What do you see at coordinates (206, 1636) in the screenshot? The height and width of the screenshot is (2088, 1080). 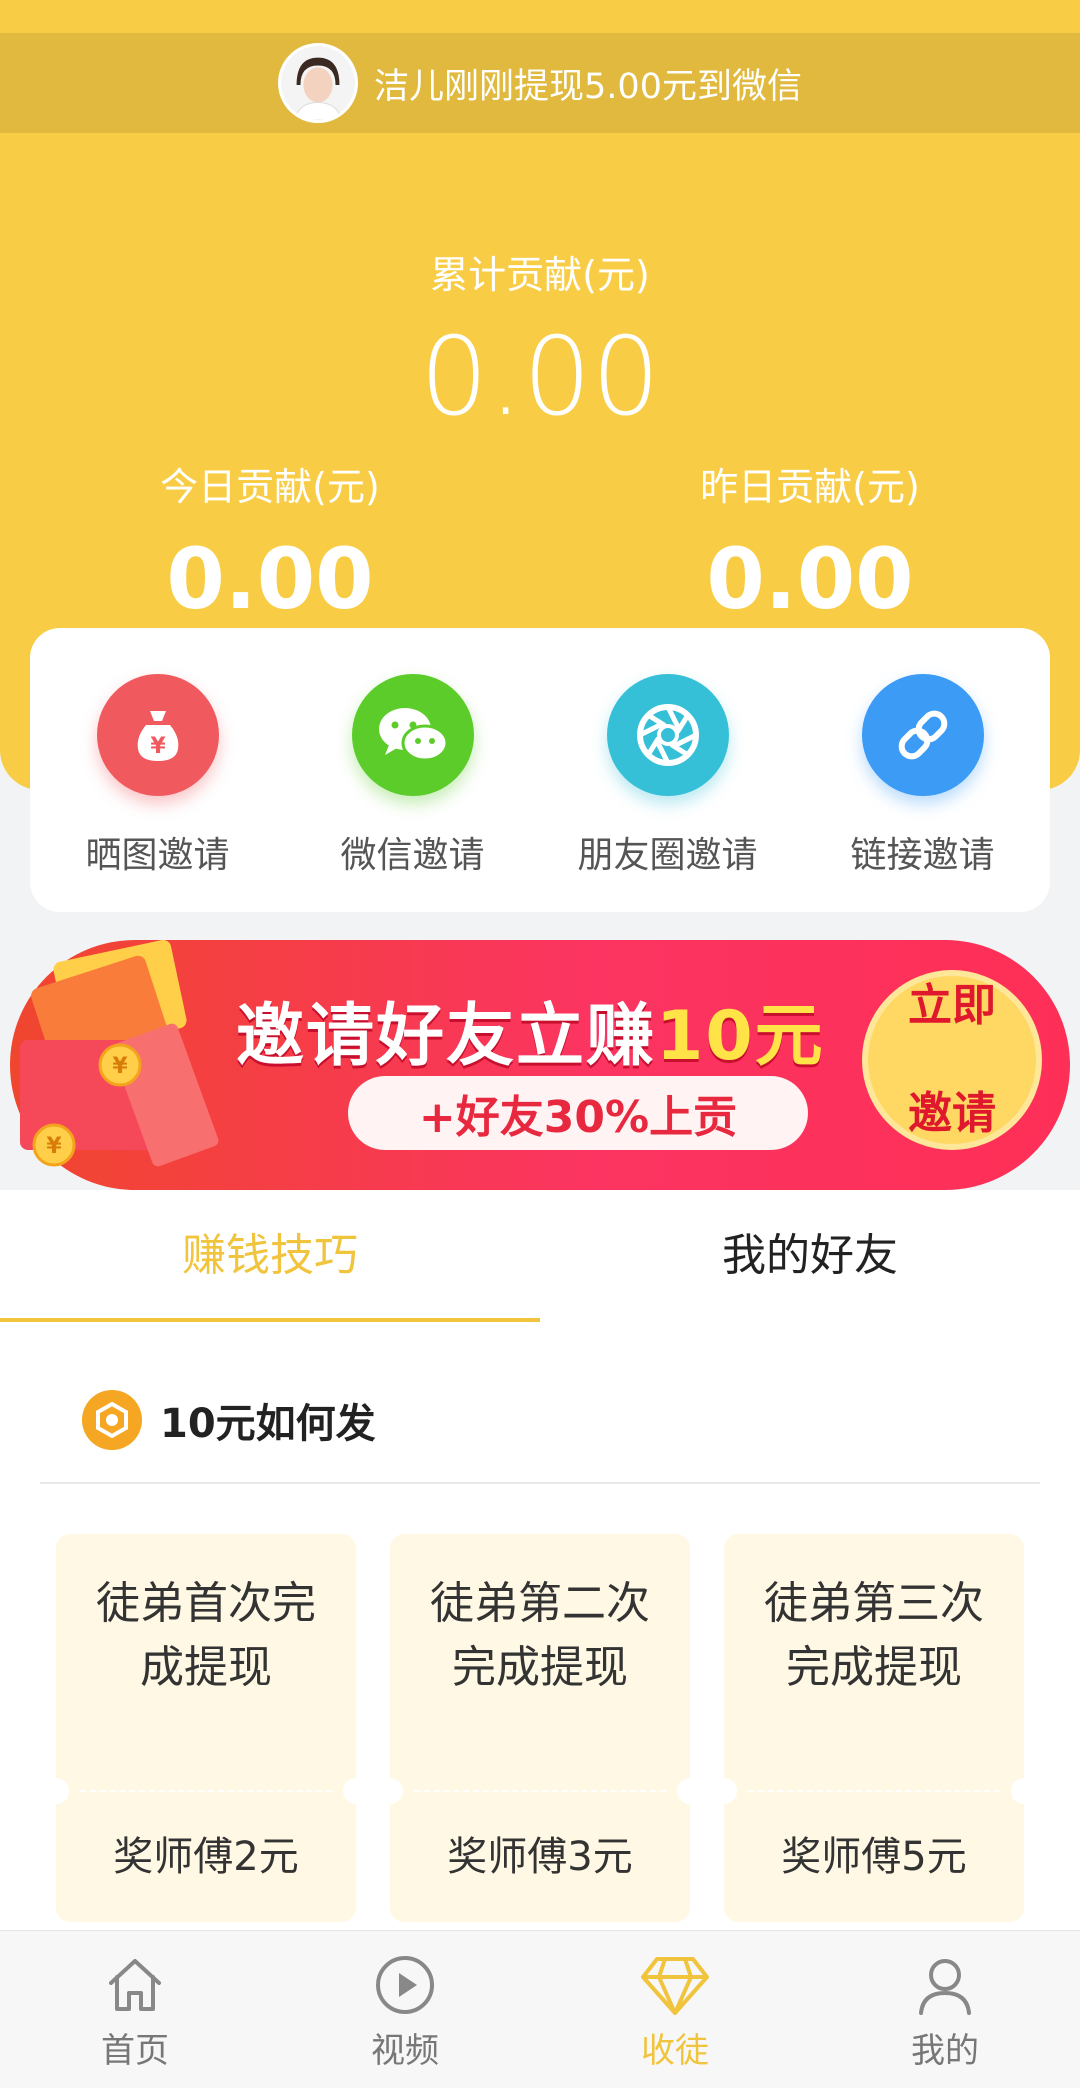 I see `reward-condition: 徒弟首次完 成提现` at bounding box center [206, 1636].